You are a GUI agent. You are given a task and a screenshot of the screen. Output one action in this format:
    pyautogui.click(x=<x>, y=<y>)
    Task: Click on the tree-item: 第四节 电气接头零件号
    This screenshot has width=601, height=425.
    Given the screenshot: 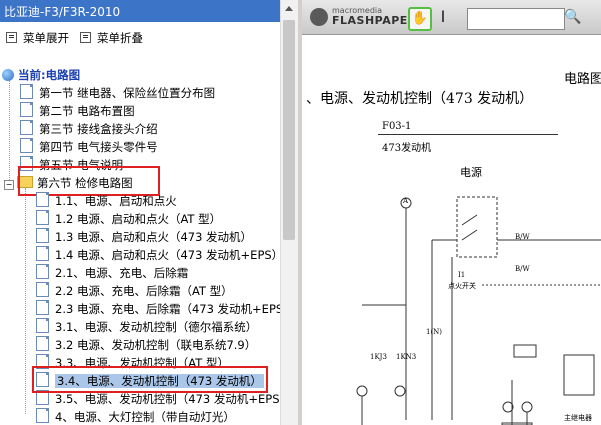 What is the action you would take?
    pyautogui.click(x=89, y=147)
    